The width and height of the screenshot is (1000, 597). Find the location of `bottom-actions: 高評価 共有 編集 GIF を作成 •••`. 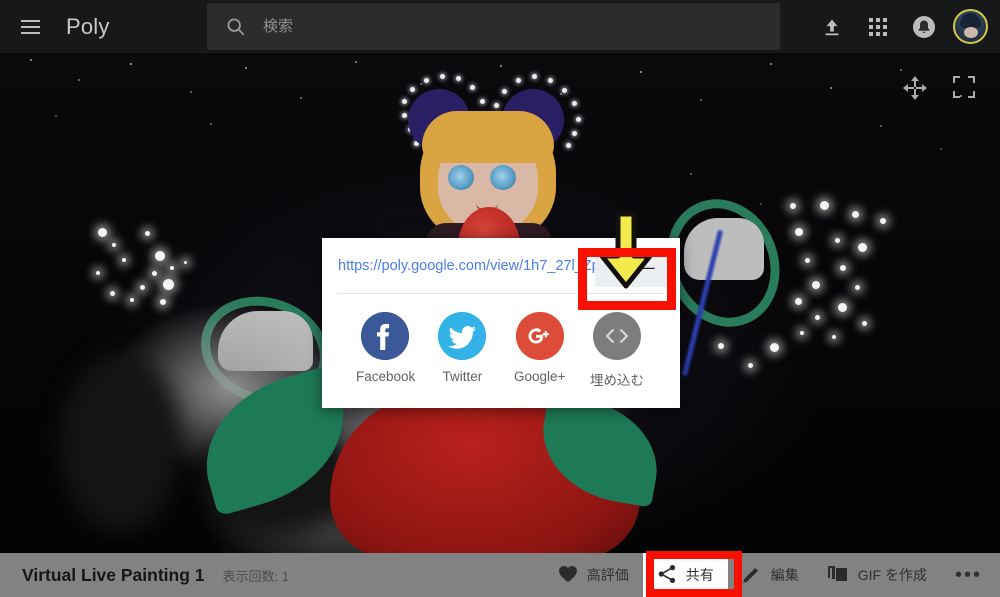

bottom-actions: 高評価 共有 編集 GIF を作成 ••• is located at coordinates (772, 575).